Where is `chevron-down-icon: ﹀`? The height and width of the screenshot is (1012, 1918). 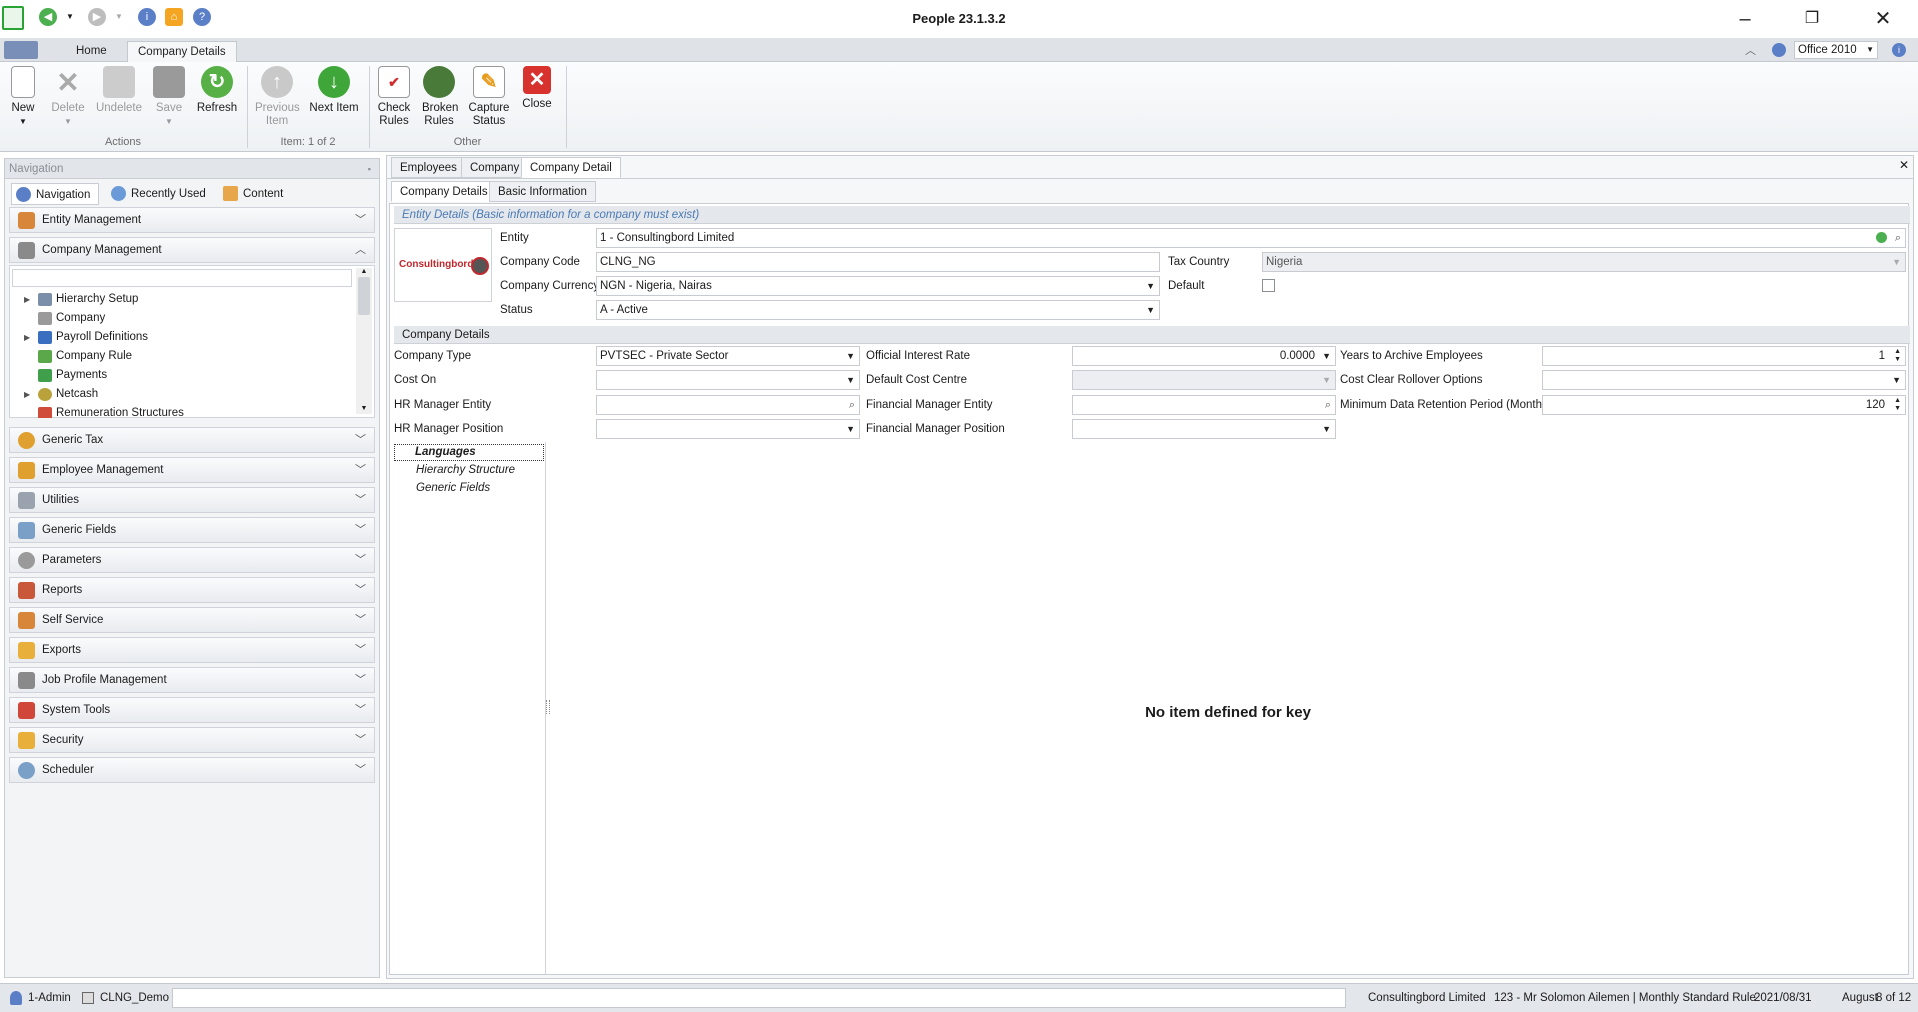 chevron-down-icon: ﹀ is located at coordinates (360, 680).